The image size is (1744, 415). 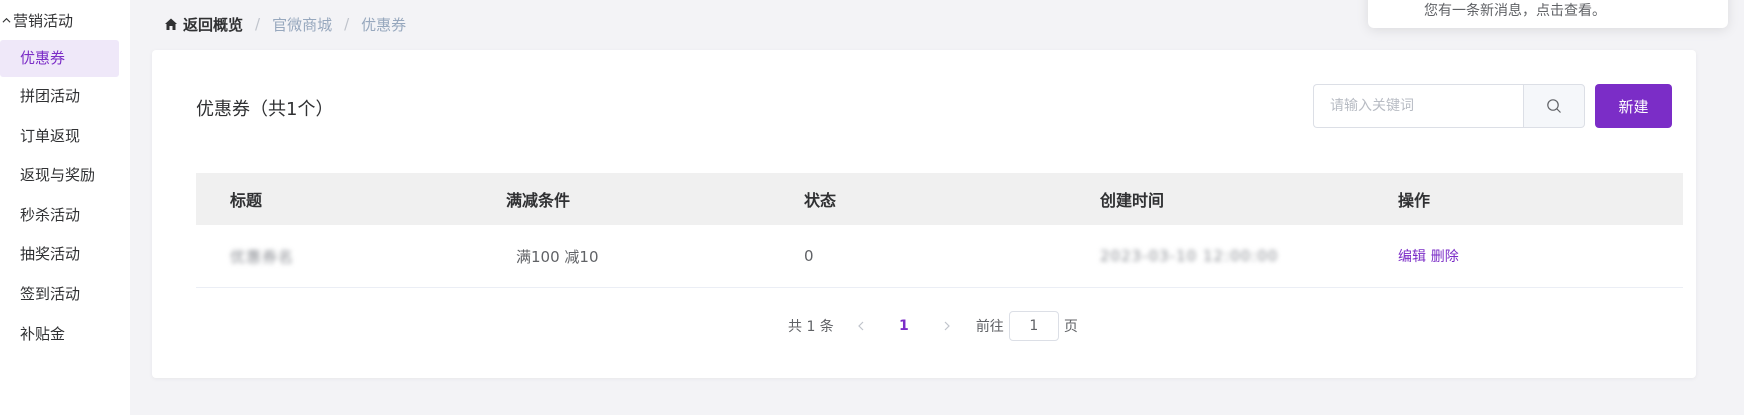 I want to click on breadcrumb-item-coupons: 优惠券, so click(x=383, y=24).